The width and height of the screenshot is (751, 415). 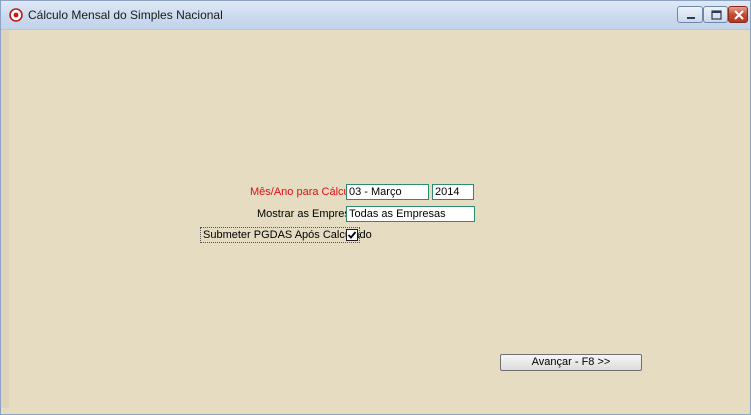 What do you see at coordinates (738, 14) in the screenshot?
I see `close-button` at bounding box center [738, 14].